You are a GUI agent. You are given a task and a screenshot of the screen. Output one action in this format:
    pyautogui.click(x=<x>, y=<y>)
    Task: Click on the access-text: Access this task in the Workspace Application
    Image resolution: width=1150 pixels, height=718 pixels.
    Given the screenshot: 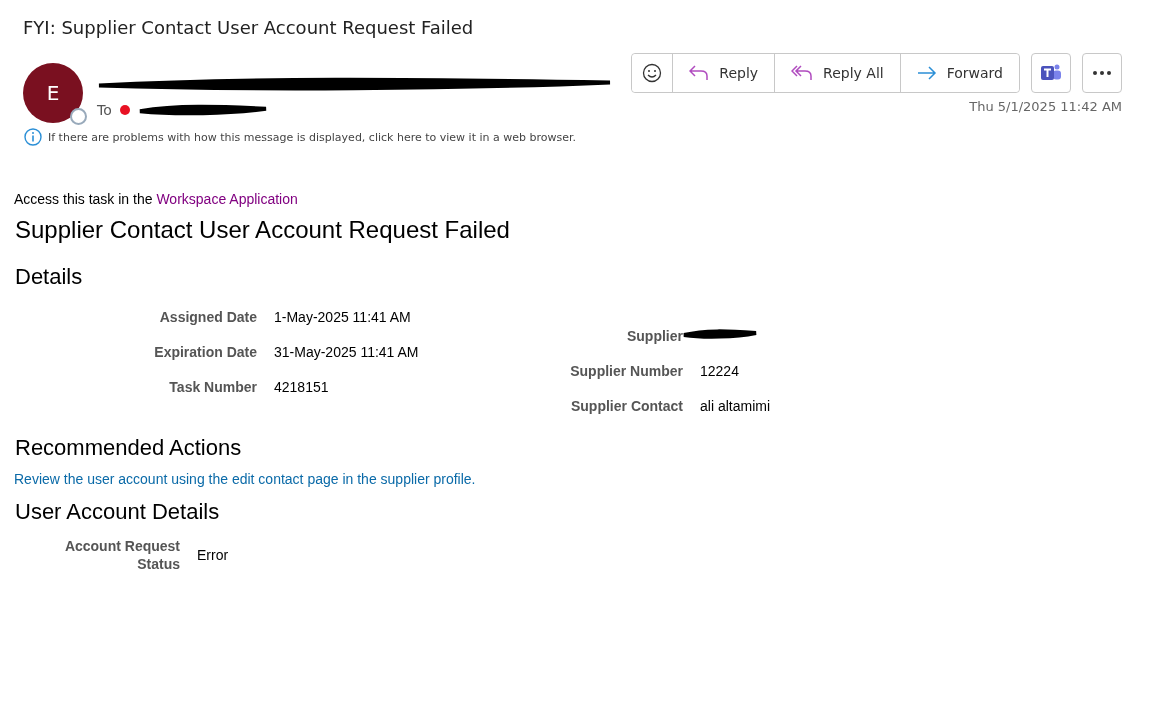 What is the action you would take?
    pyautogui.click(x=156, y=199)
    